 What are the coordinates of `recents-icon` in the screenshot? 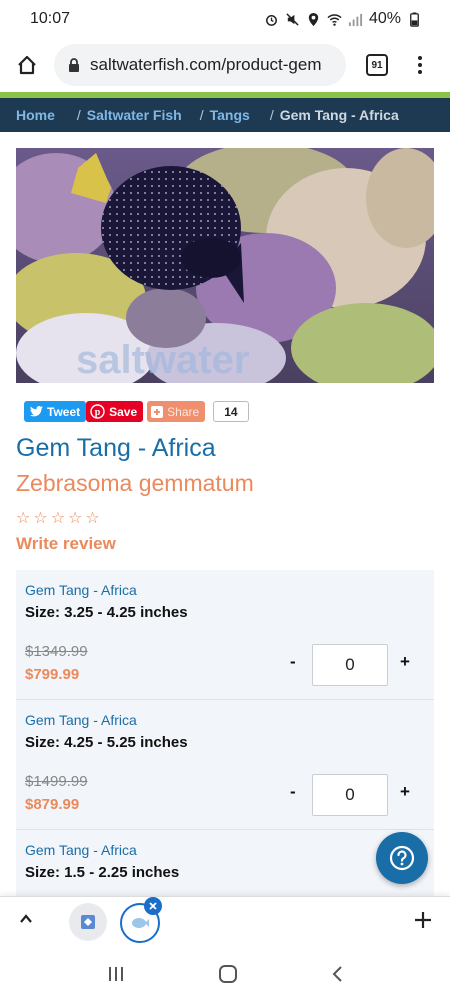 It's located at (116, 974).